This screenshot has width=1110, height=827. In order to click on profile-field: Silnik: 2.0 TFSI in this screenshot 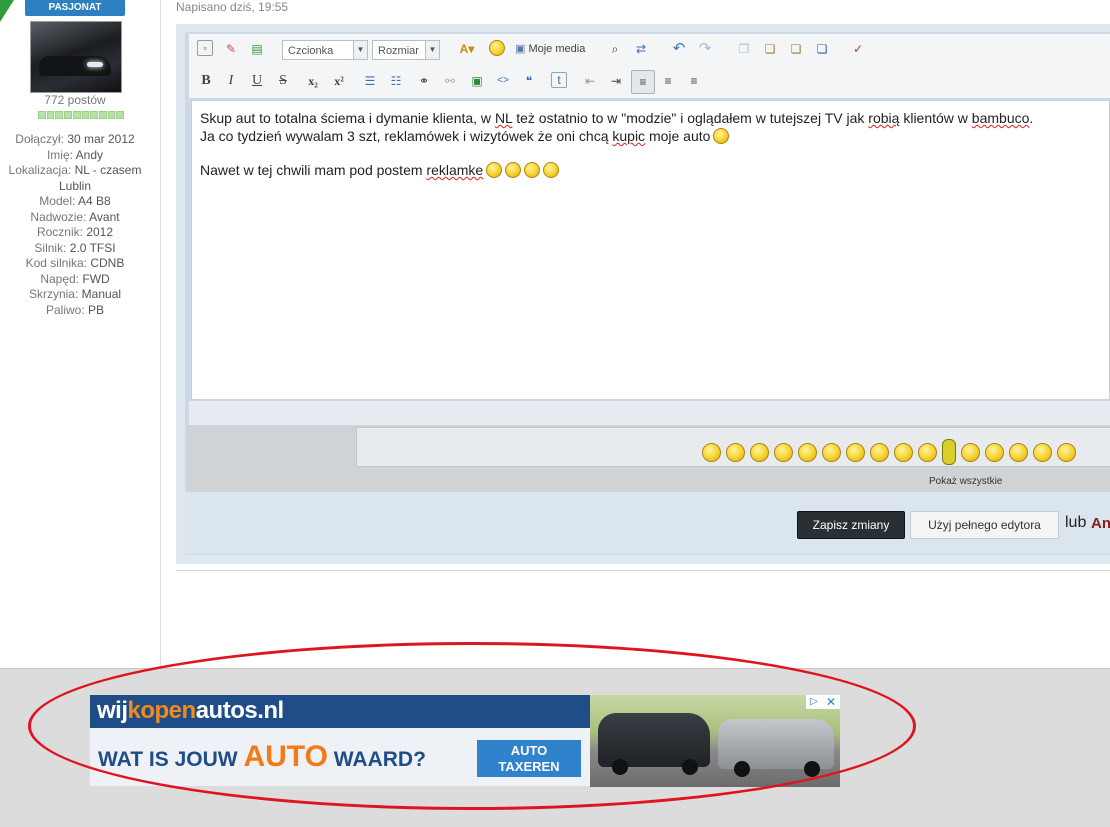, I will do `click(75, 249)`.